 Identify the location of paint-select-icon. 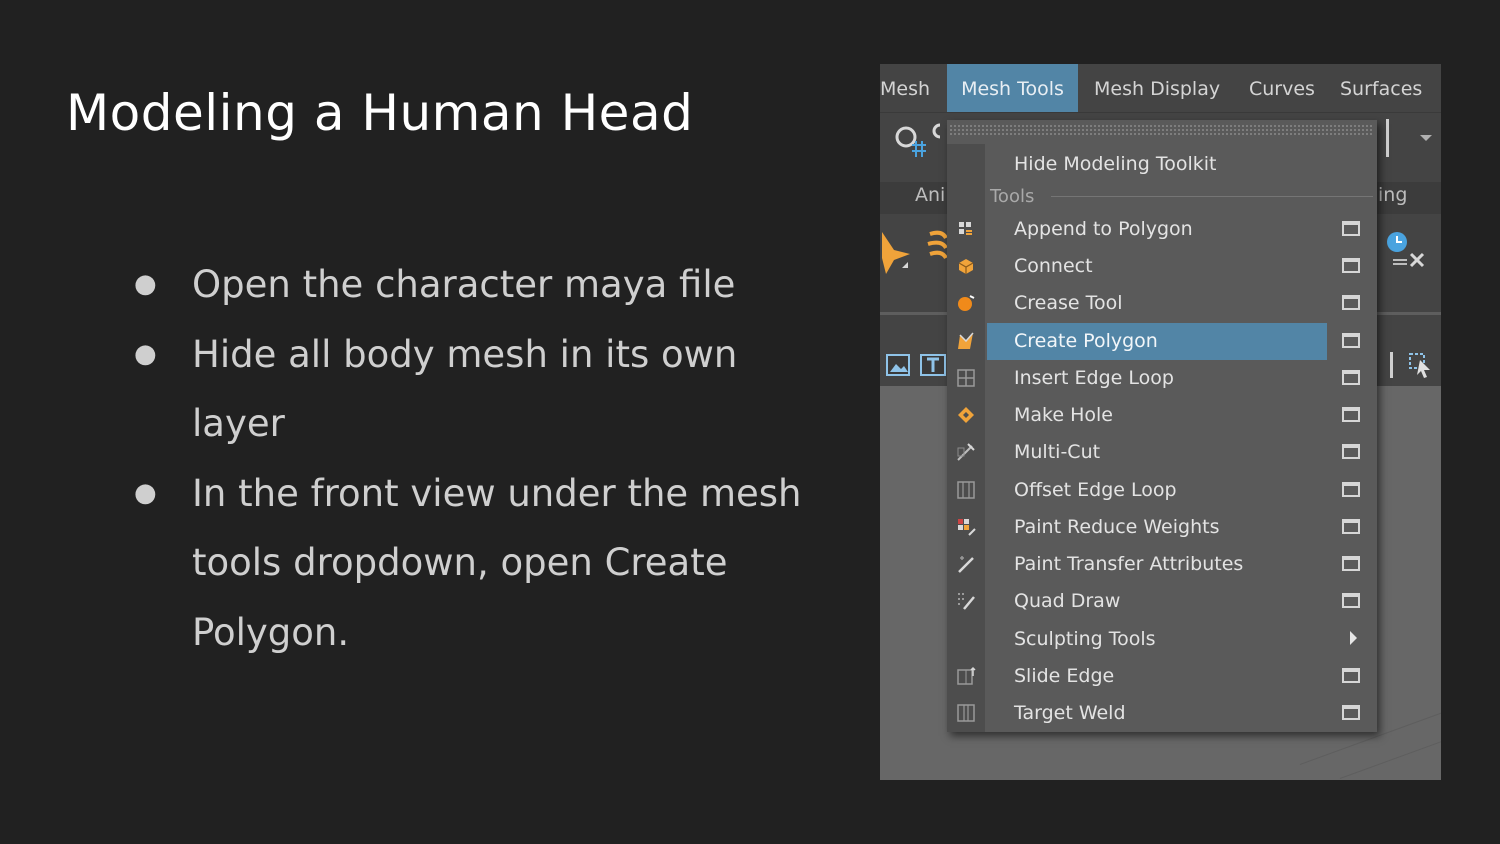
(937, 136).